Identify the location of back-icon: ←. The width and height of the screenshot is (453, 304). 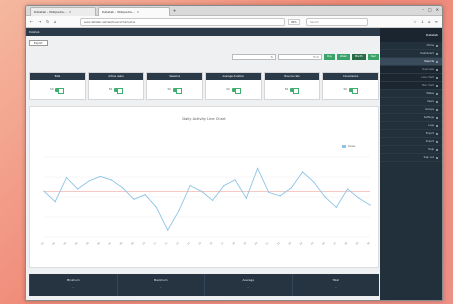
(31, 21).